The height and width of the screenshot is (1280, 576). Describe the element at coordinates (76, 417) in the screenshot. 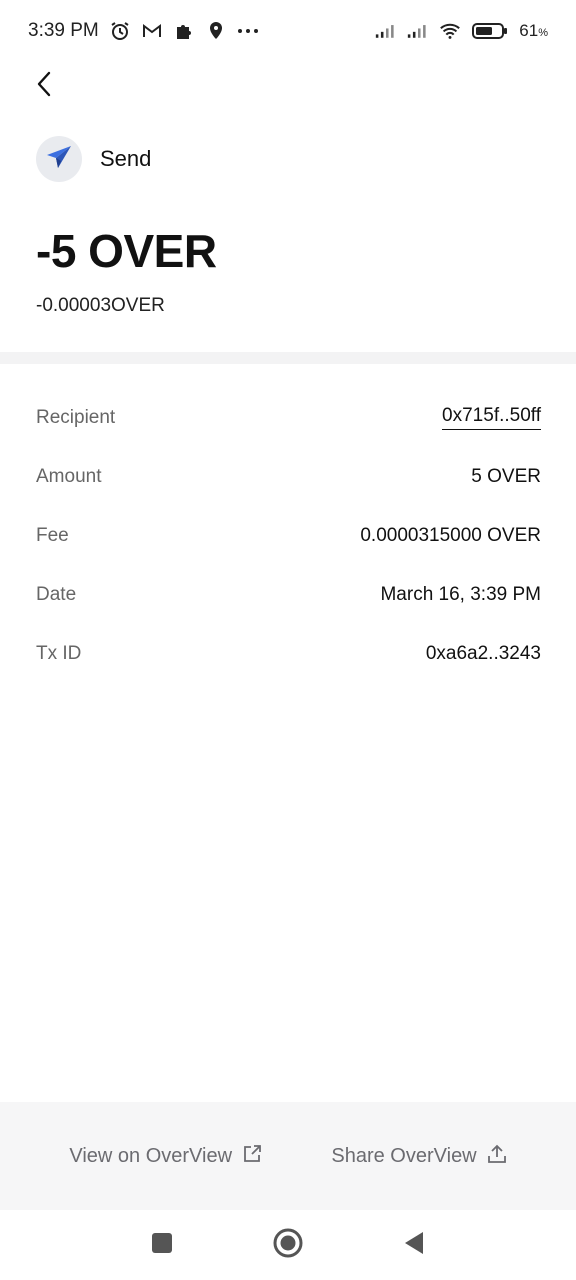

I see `detail-label: Recipient` at that location.